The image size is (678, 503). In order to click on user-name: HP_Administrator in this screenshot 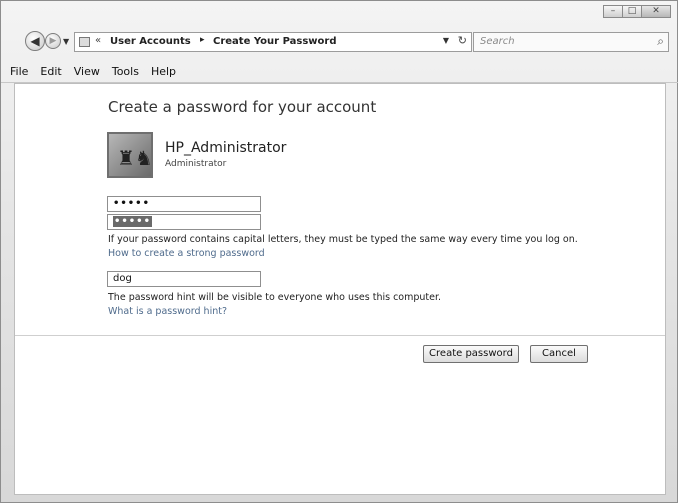, I will do `click(226, 148)`.